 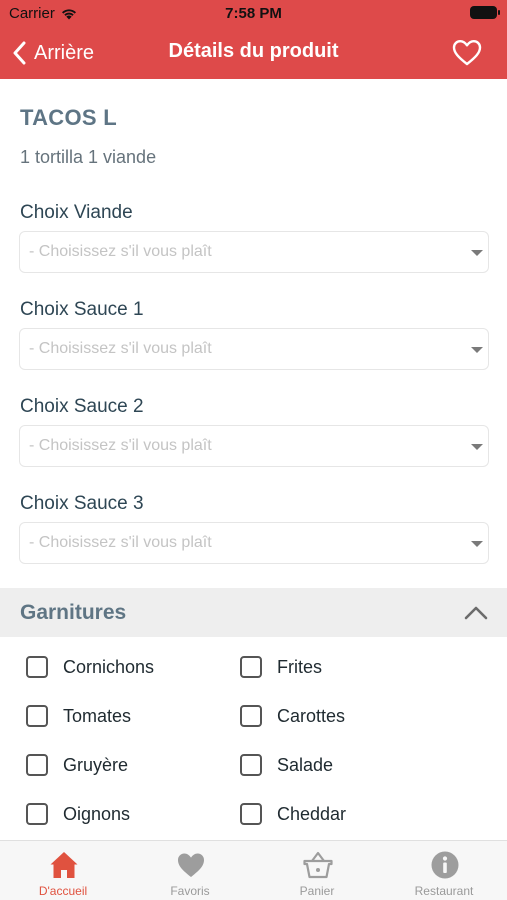 I want to click on section-title: Garnitures, so click(x=73, y=612).